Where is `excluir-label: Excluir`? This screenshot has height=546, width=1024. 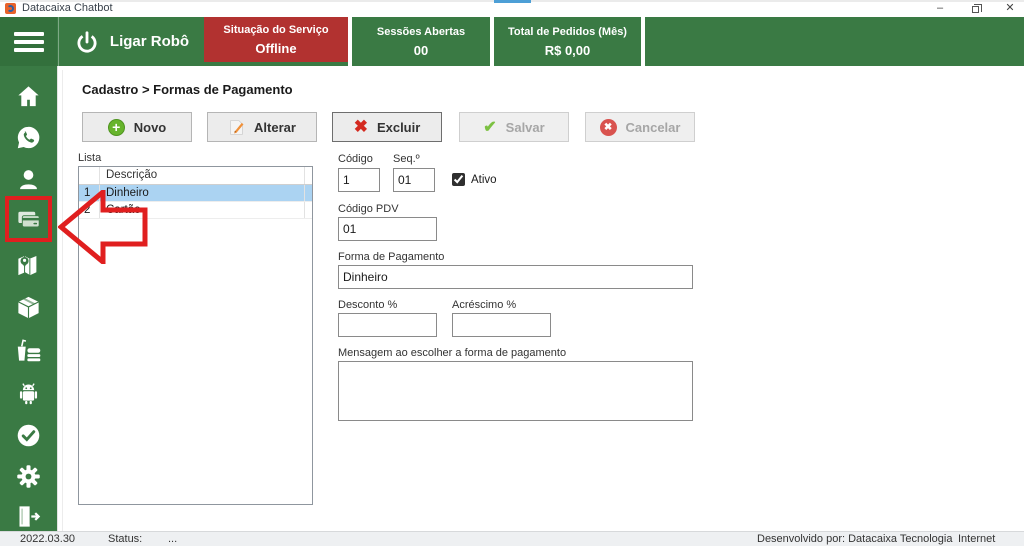 excluir-label: Excluir is located at coordinates (398, 127).